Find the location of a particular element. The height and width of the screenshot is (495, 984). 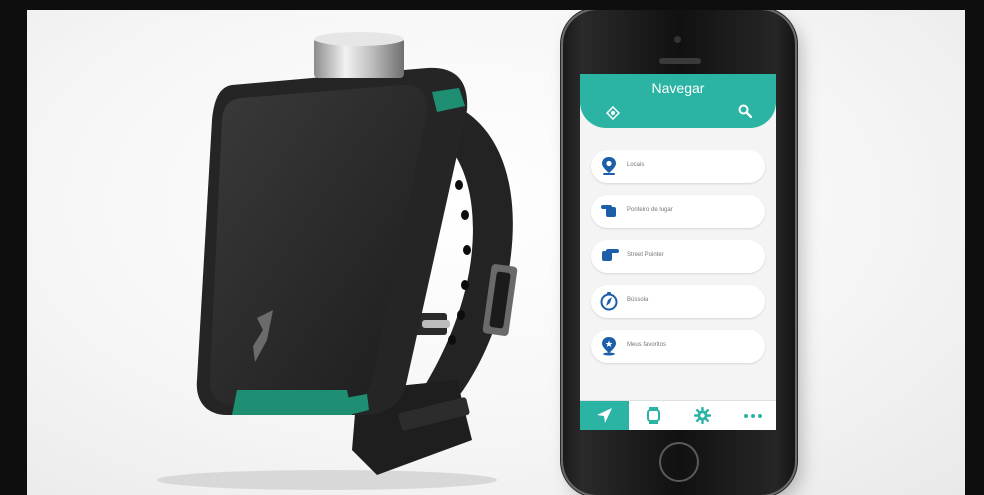

location-target-icon is located at coordinates (613, 115).